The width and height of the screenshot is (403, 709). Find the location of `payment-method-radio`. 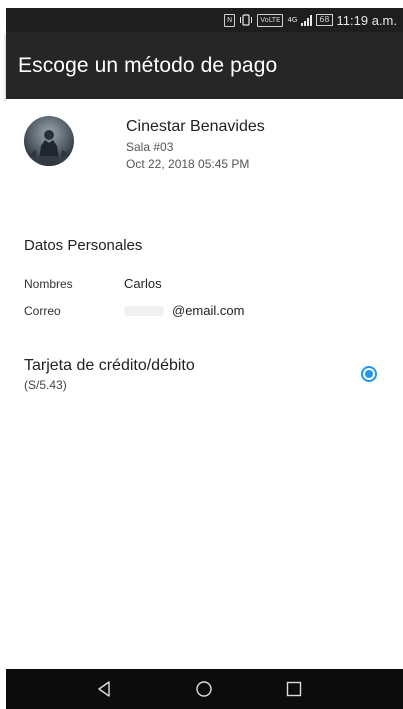

payment-method-radio is located at coordinates (369, 374).